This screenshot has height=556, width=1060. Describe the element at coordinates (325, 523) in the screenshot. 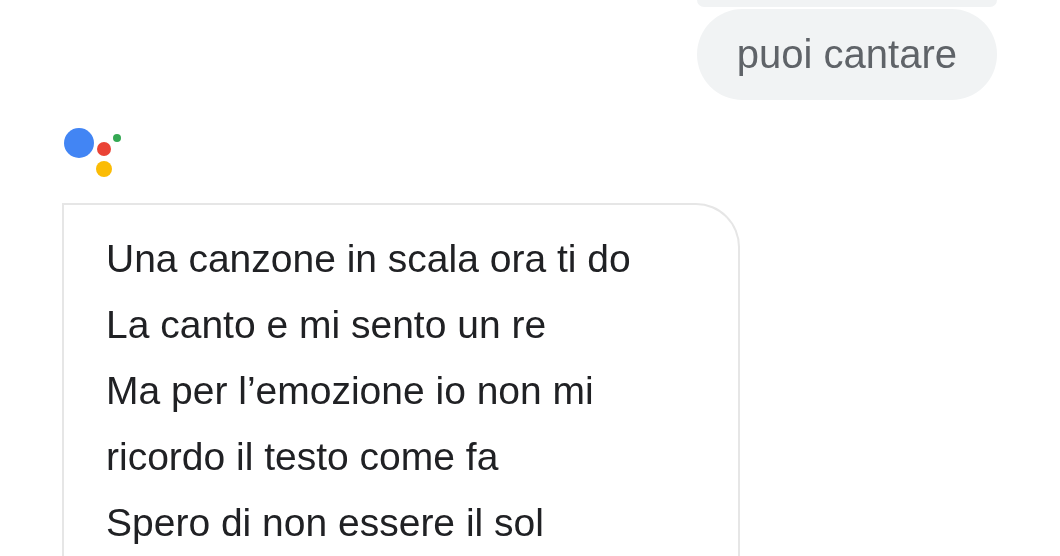

I see `lyric-line: Spero di non essere il sol` at that location.